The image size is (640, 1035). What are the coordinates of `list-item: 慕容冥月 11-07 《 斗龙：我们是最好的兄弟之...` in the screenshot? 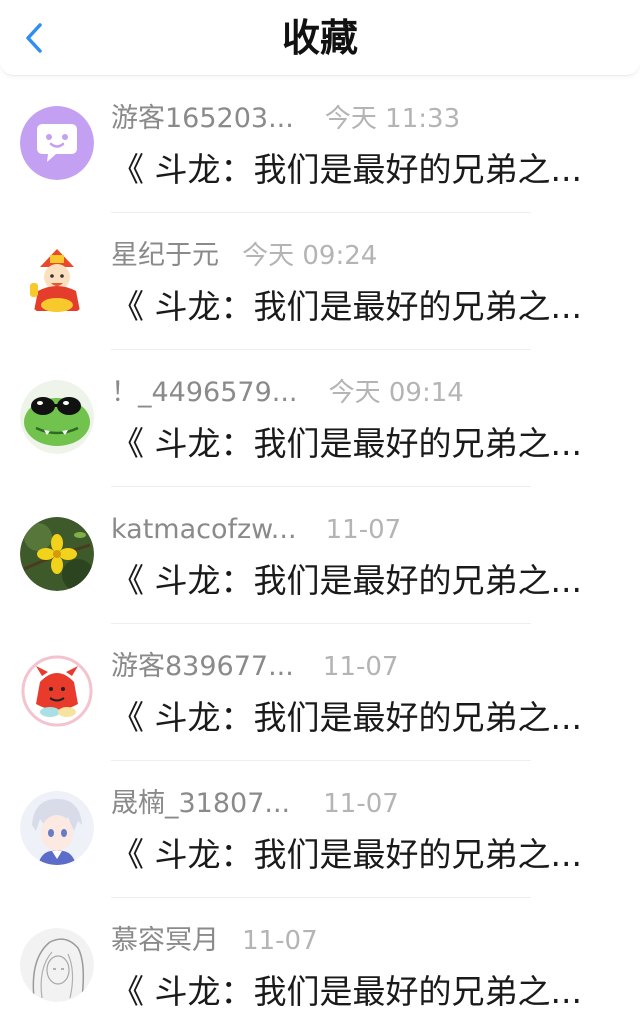 It's located at (320, 966).